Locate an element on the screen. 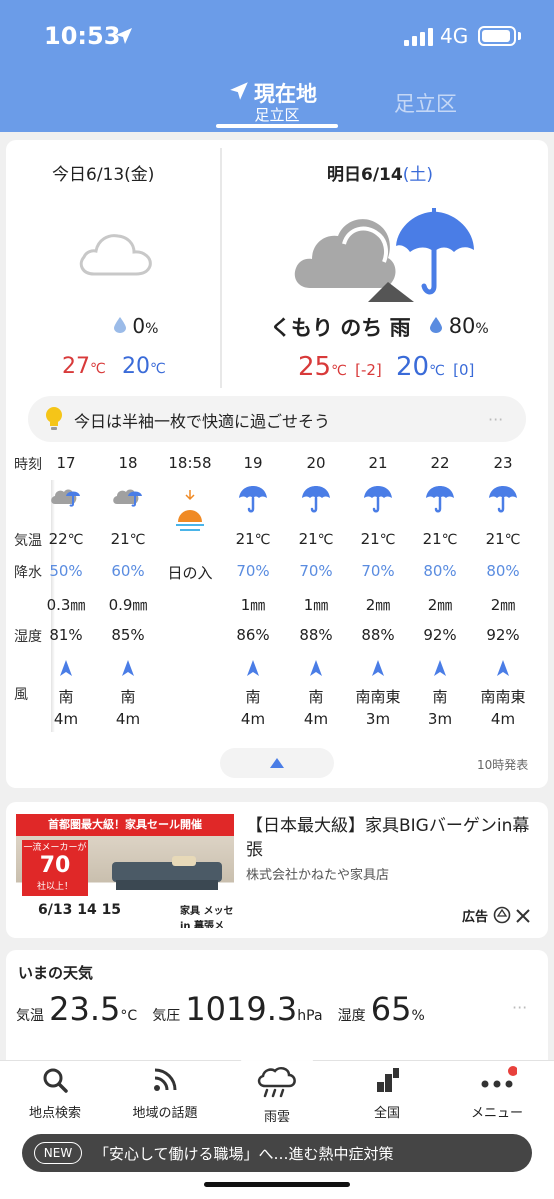  current-temp-label: 気温 is located at coordinates (30, 1016).